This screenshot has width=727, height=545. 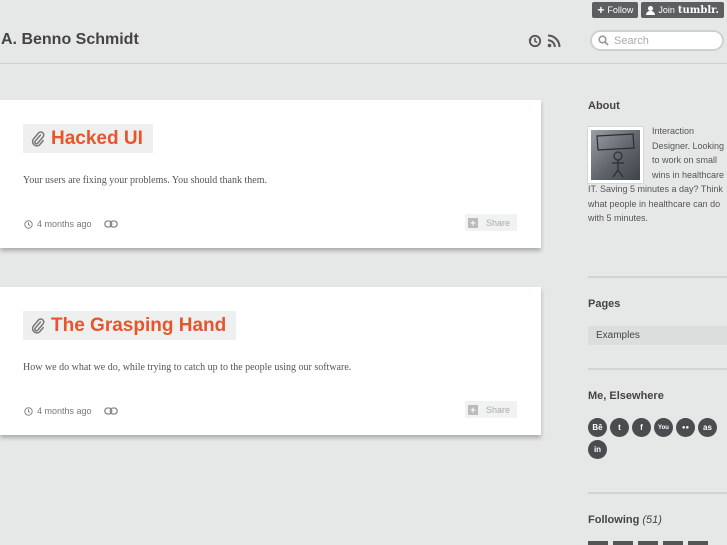 I want to click on header-icons, so click(x=544, y=41).